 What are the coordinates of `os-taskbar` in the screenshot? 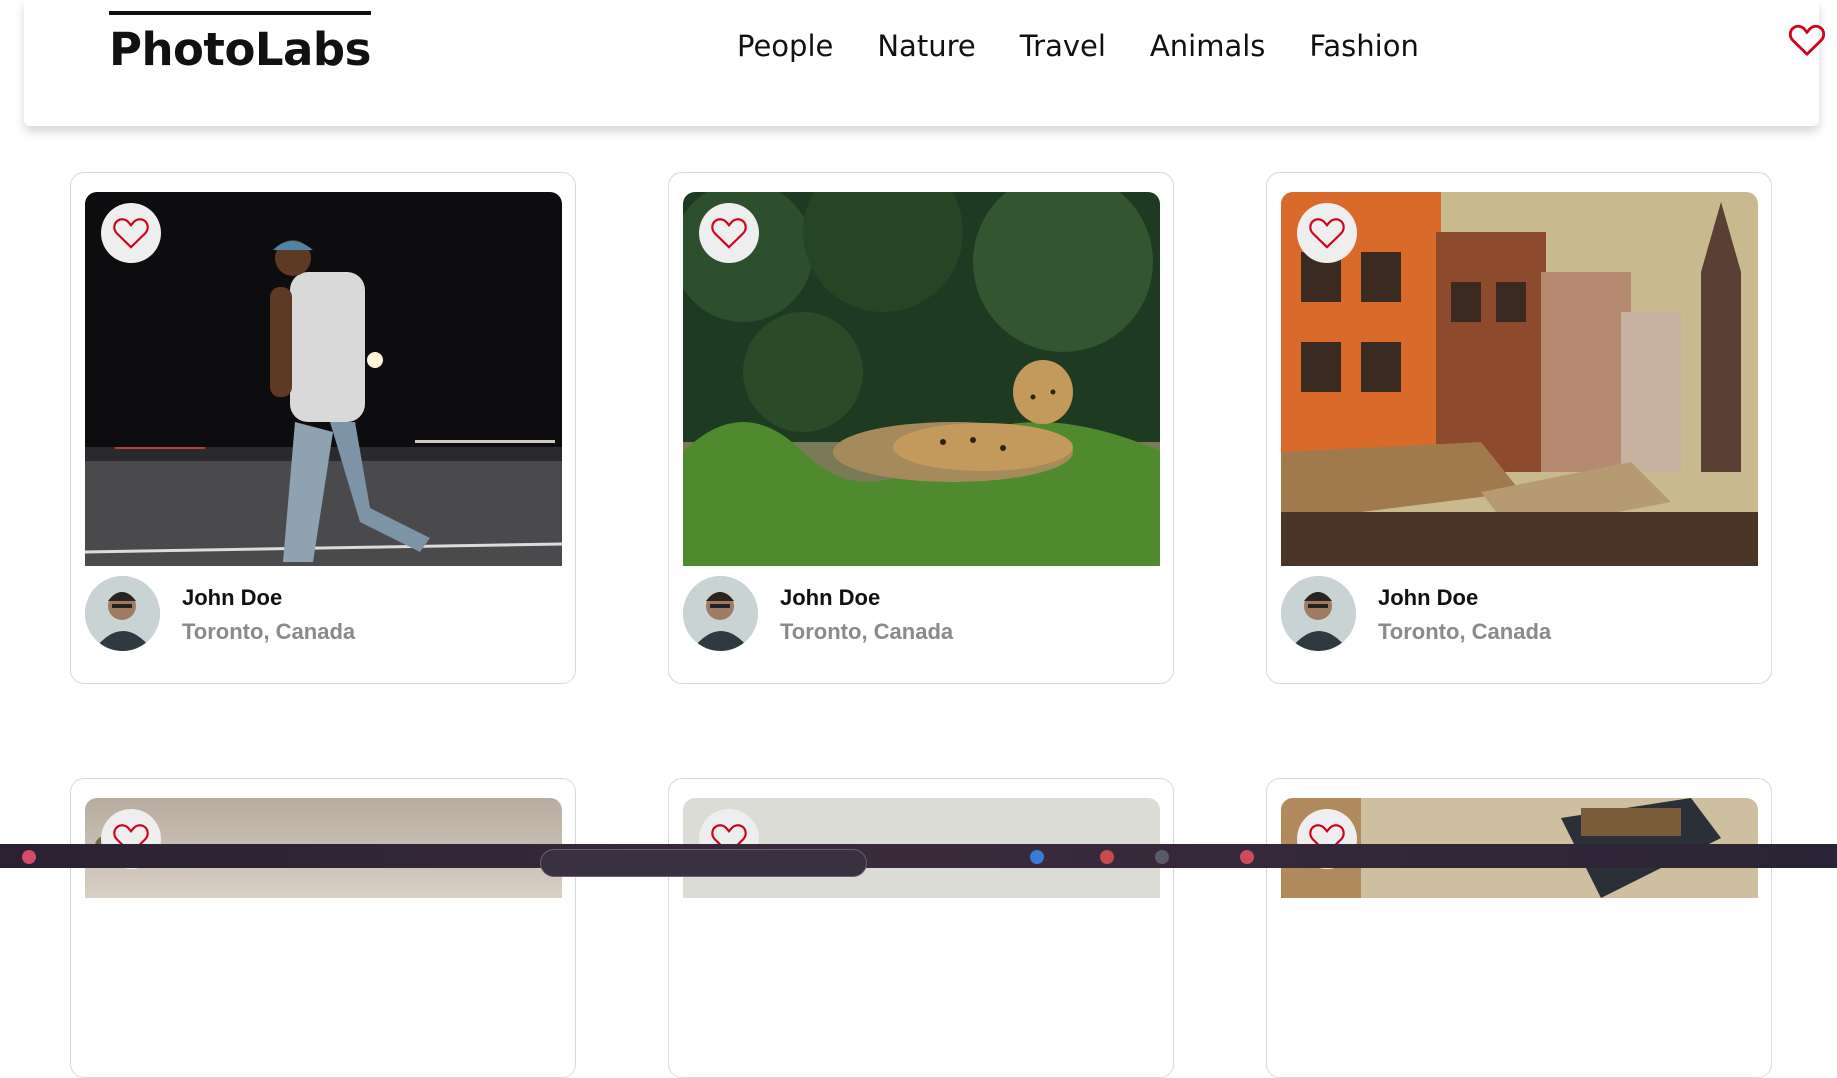 It's located at (918, 860).